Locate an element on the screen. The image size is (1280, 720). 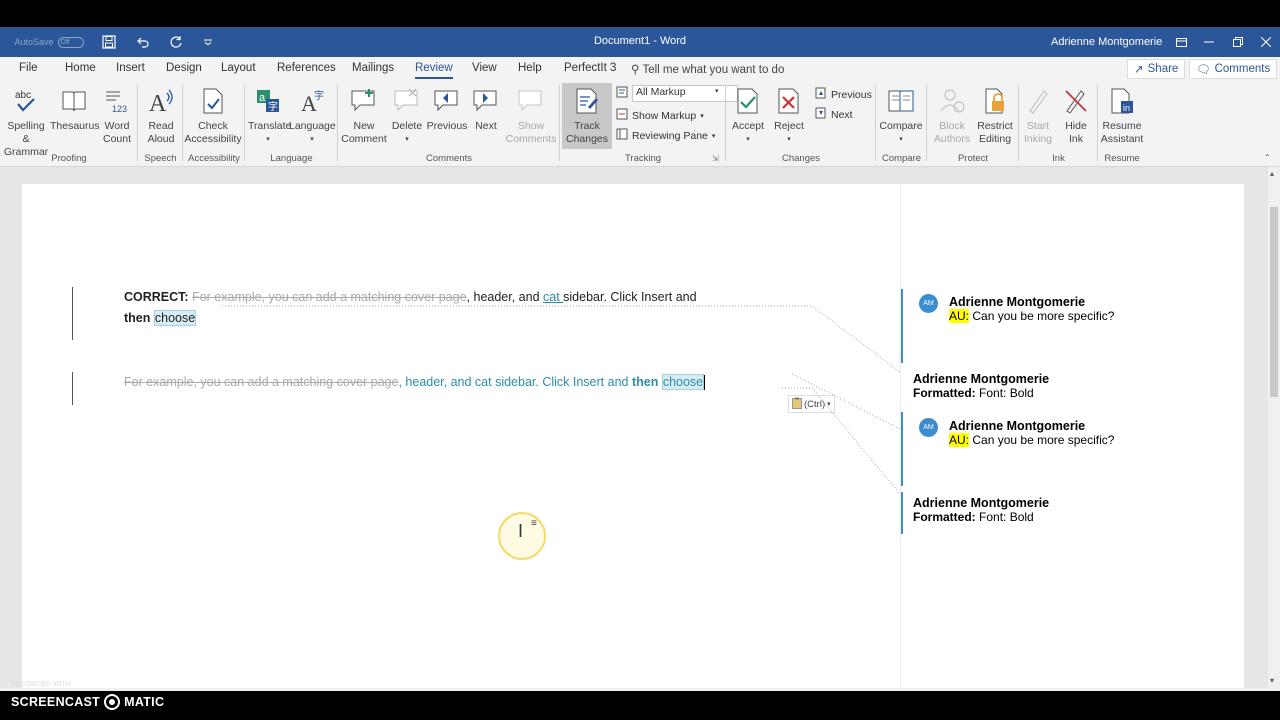
scroll-thumb is located at coordinates (1274, 302).